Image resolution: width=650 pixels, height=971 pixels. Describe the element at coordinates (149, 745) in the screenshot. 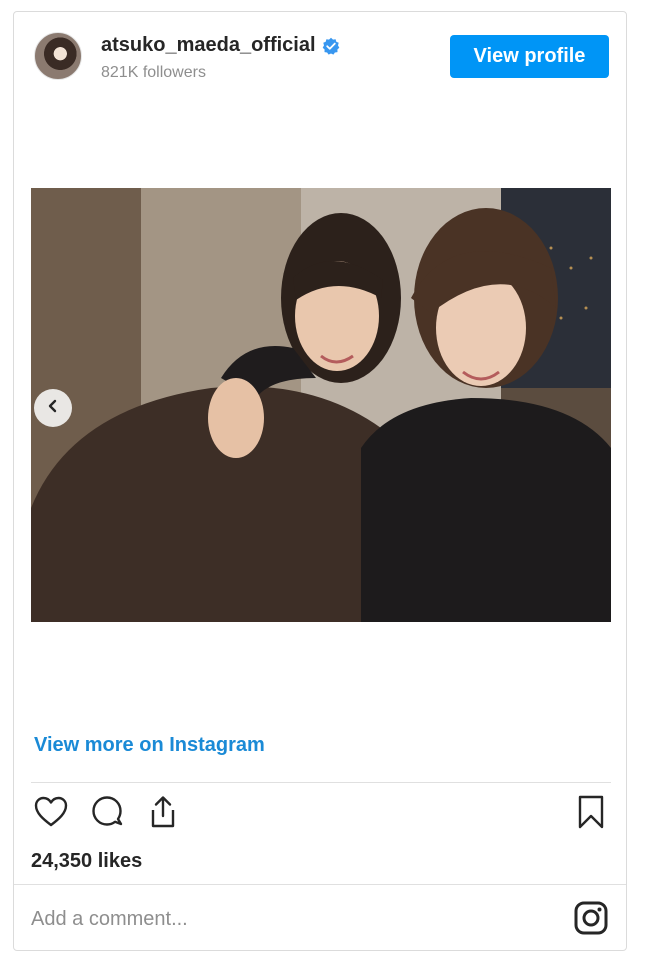

I see `view-more-link: View more on Instagram` at that location.